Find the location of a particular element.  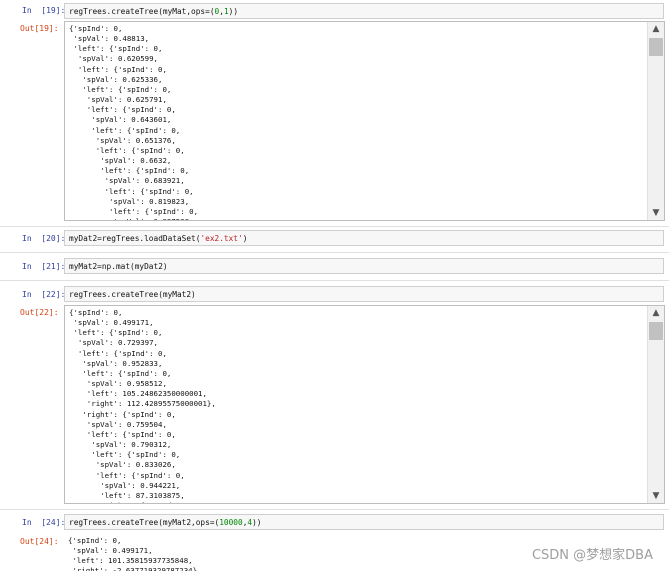

code-input-19: regTrees.createTree(myMat,ops=(0,1)) is located at coordinates (364, 11).